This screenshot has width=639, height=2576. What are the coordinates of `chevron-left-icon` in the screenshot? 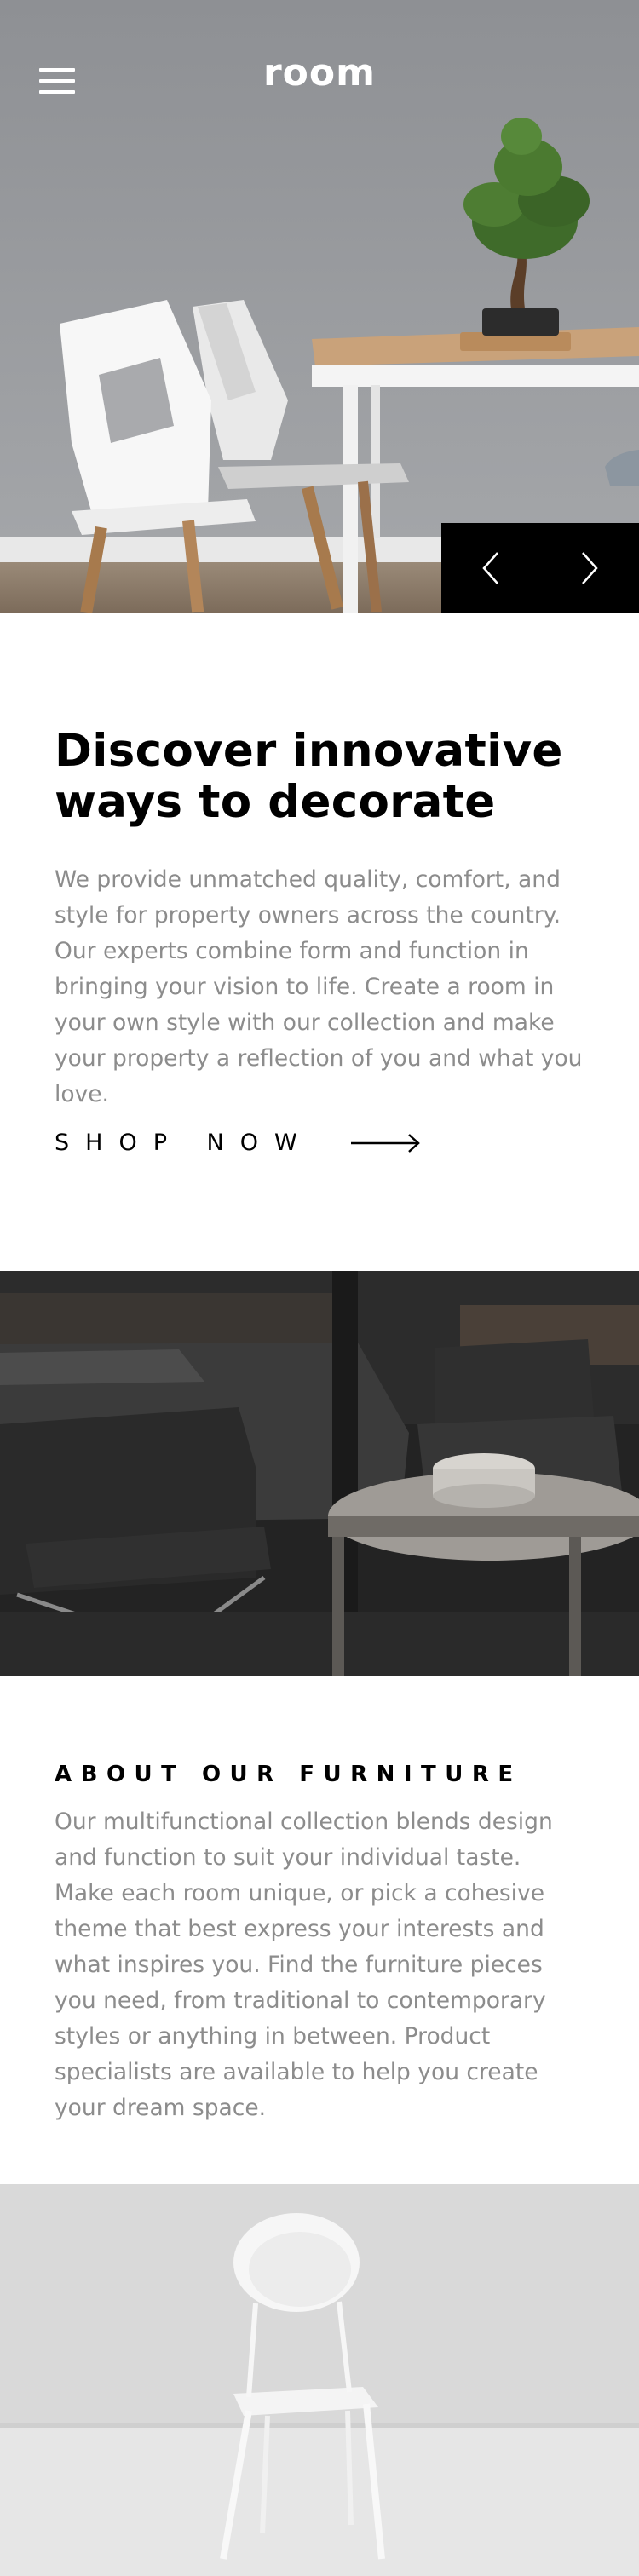 It's located at (490, 568).